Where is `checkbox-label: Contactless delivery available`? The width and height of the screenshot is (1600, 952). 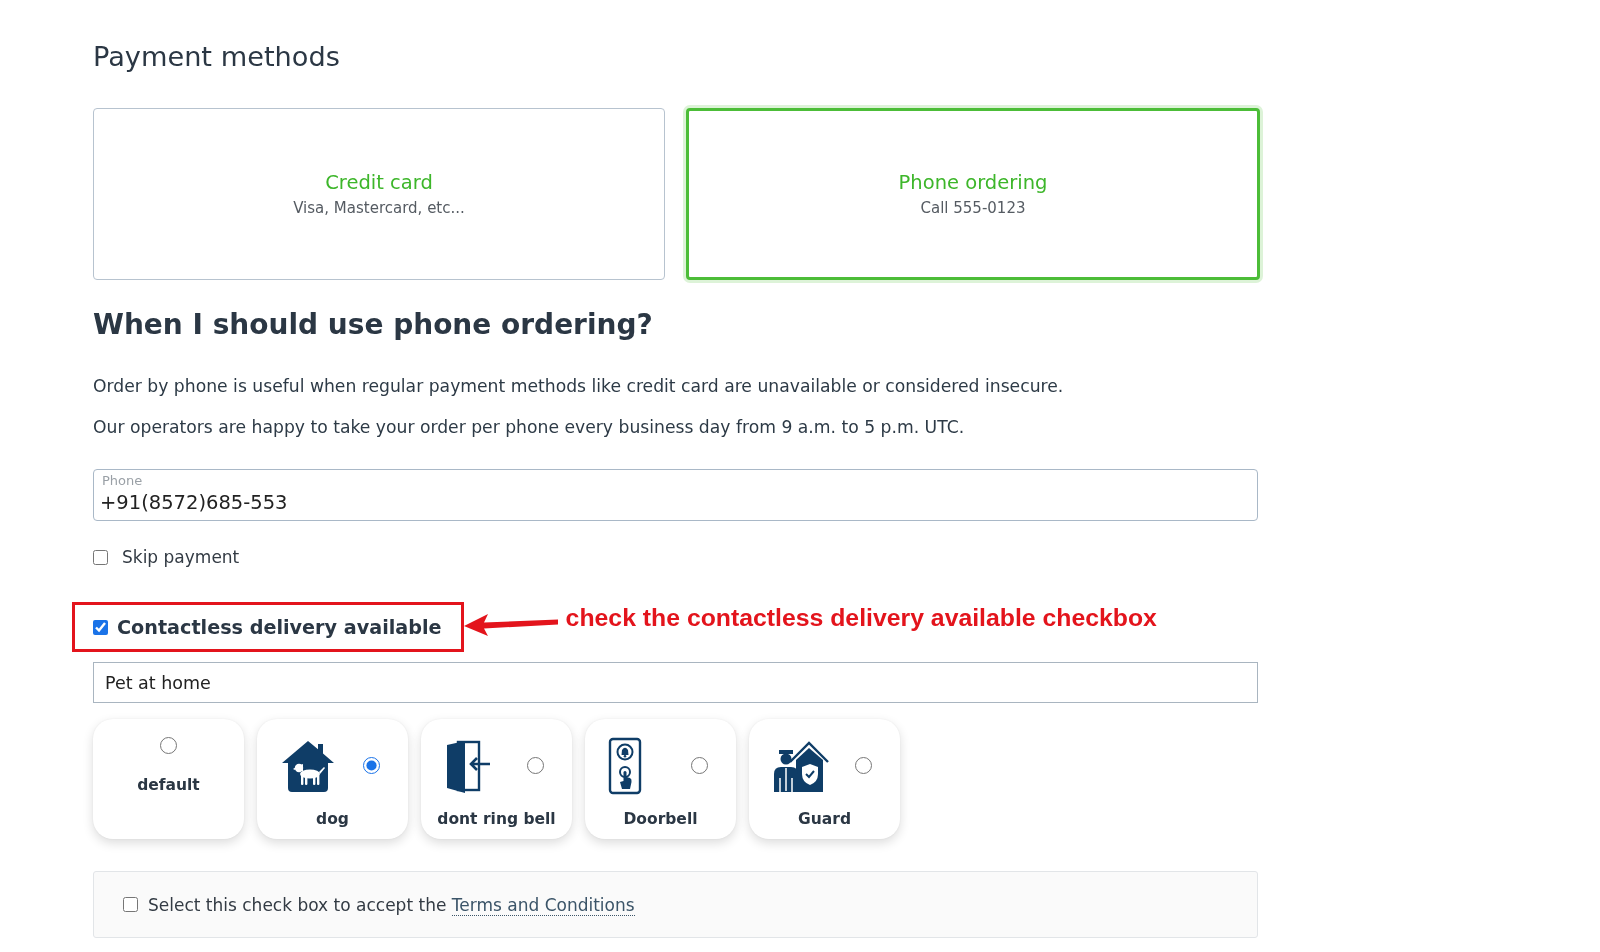
checkbox-label: Contactless delivery available is located at coordinates (279, 627).